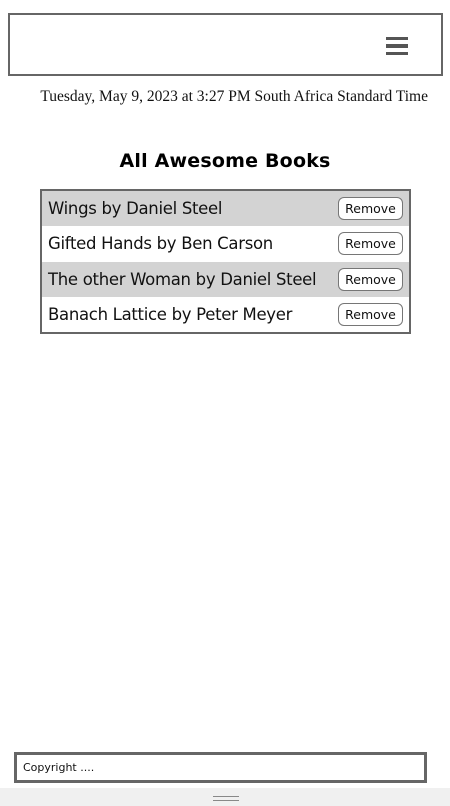  I want to click on book-row: Banach Lattice by Peter Meyer Remove, so click(225, 314).